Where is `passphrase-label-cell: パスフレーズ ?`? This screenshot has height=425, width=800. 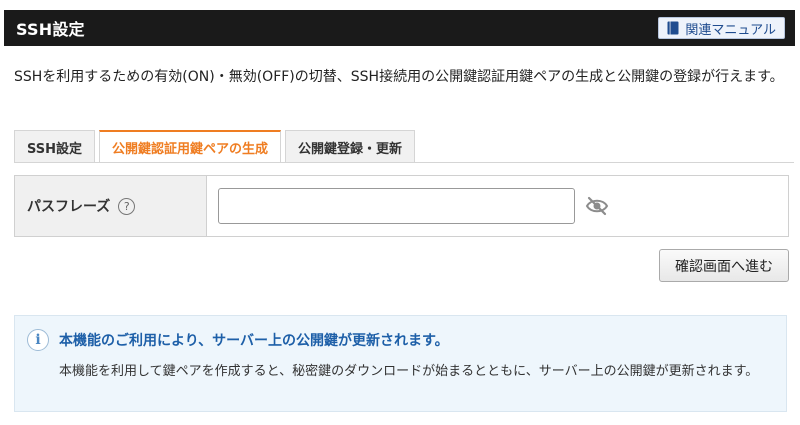
passphrase-label-cell: パスフレーズ ? is located at coordinates (111, 206).